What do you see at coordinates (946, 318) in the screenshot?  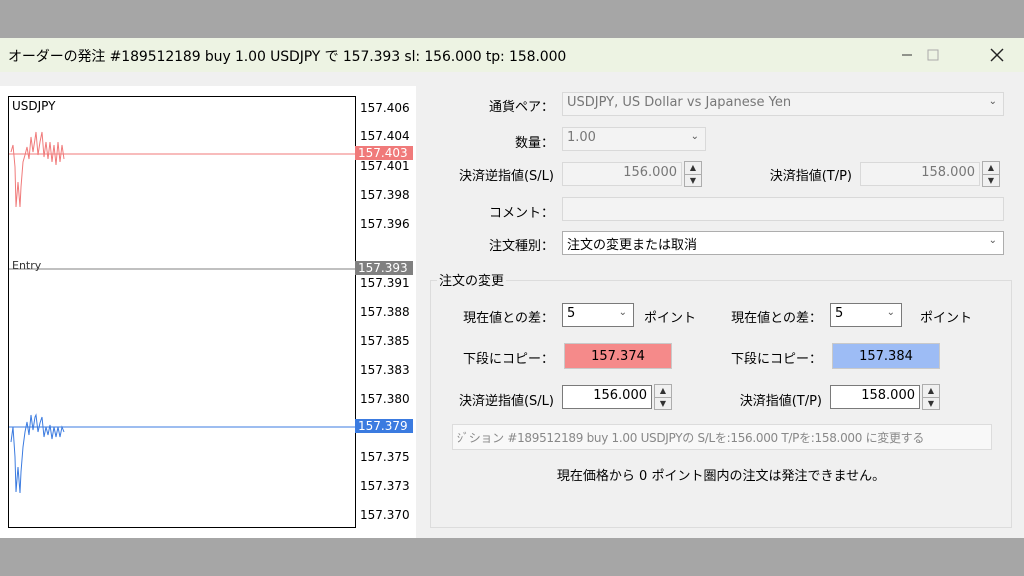 I see `points-label-right: ポイント` at bounding box center [946, 318].